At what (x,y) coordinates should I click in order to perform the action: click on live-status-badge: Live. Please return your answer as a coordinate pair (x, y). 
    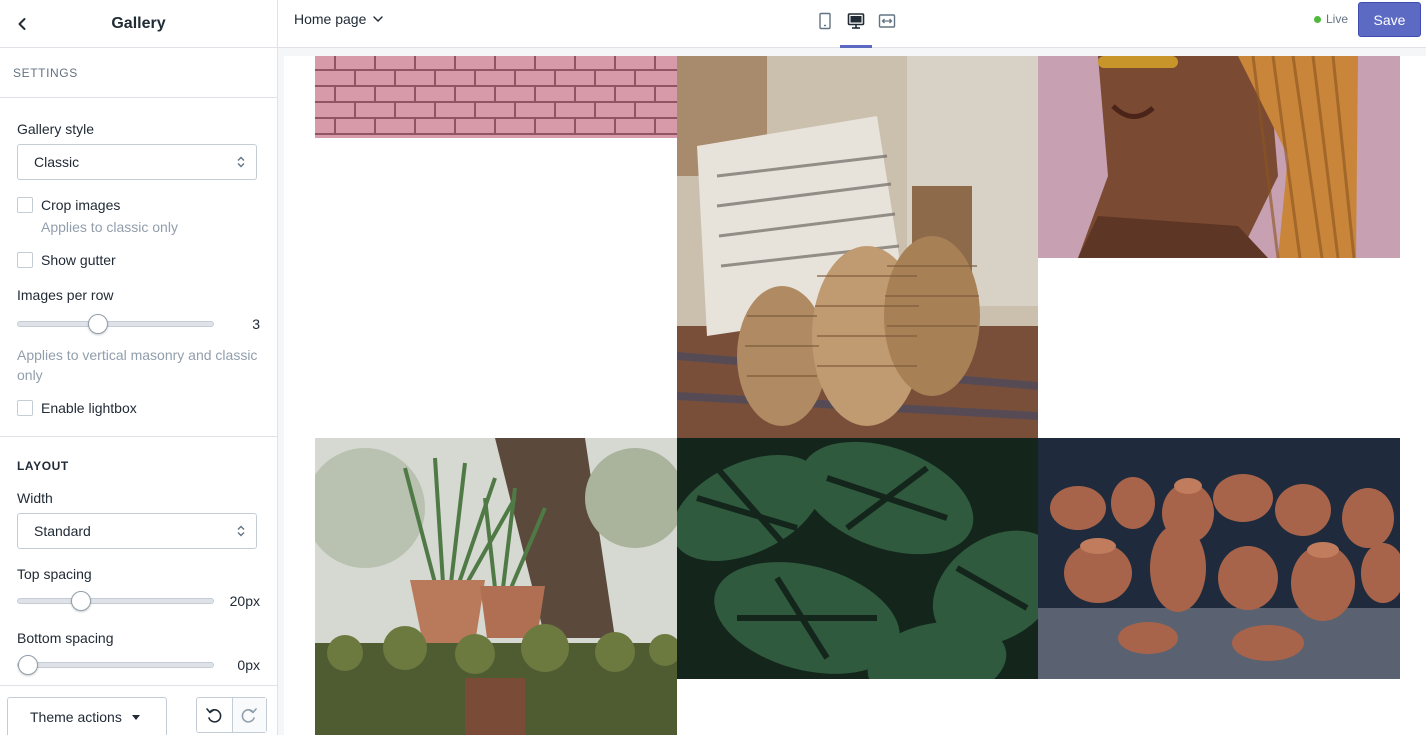
    Looking at the image, I should click on (1331, 19).